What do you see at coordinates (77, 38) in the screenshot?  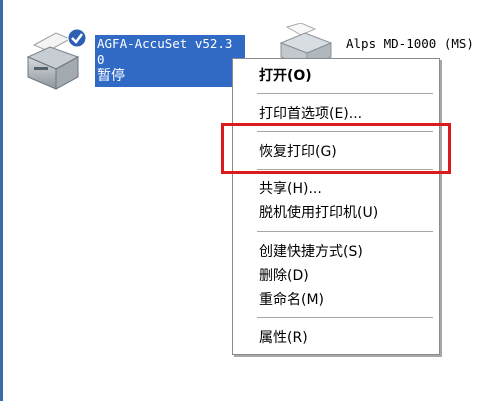 I see `check-icon` at bounding box center [77, 38].